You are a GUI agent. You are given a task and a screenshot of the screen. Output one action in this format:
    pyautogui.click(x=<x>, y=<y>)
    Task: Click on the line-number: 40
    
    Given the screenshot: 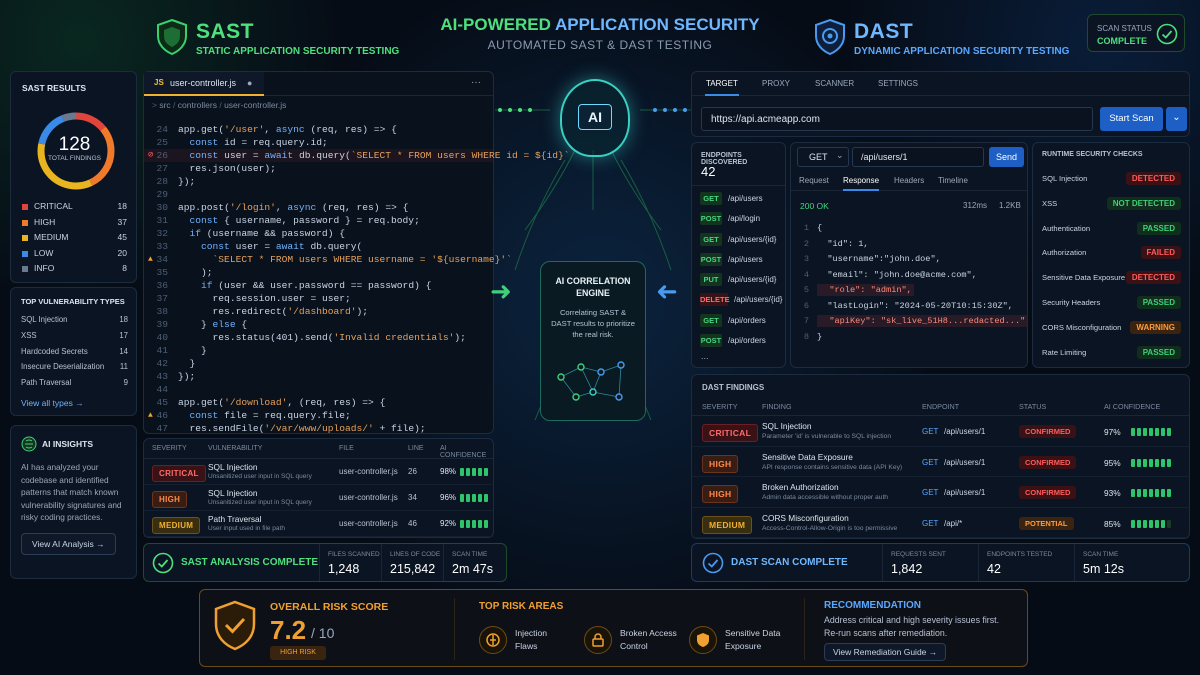 What is the action you would take?
    pyautogui.click(x=162, y=337)
    